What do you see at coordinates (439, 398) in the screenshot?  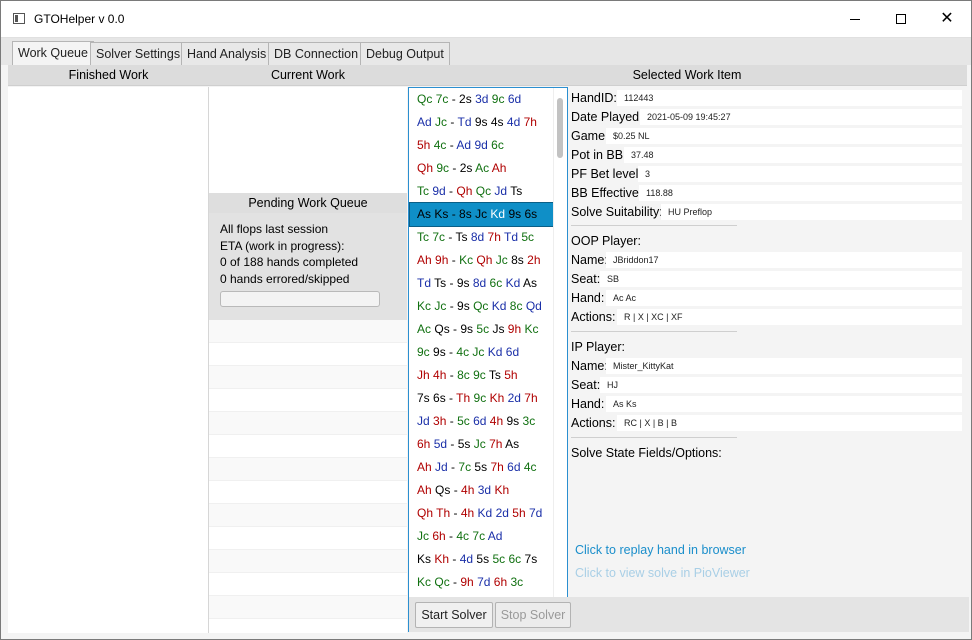 I see `card: 6s` at bounding box center [439, 398].